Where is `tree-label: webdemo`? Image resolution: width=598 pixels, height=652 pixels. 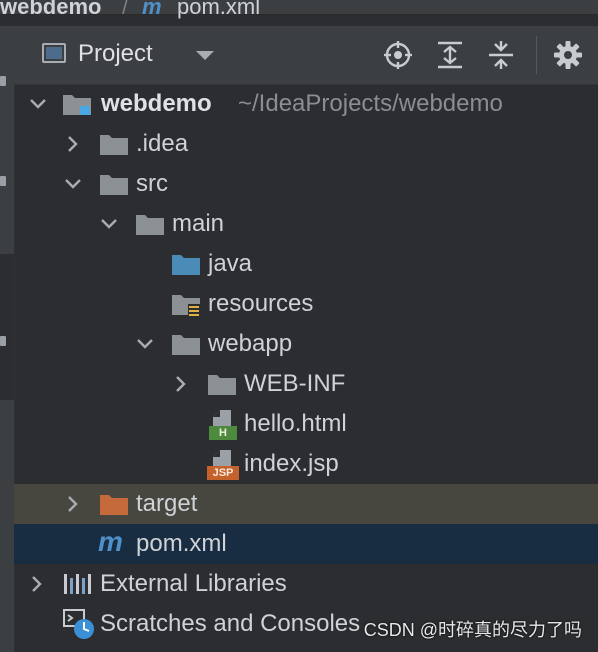 tree-label: webdemo is located at coordinates (156, 103).